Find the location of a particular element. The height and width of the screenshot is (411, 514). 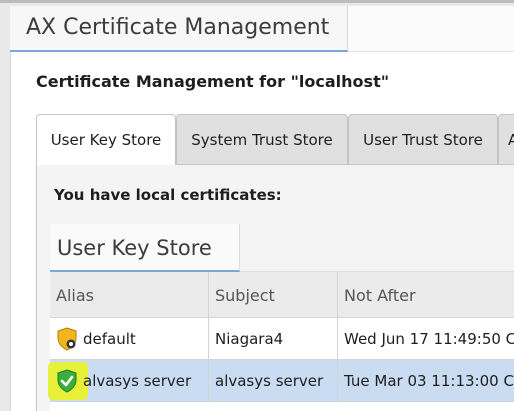

check-shield-icon is located at coordinates (67, 380).